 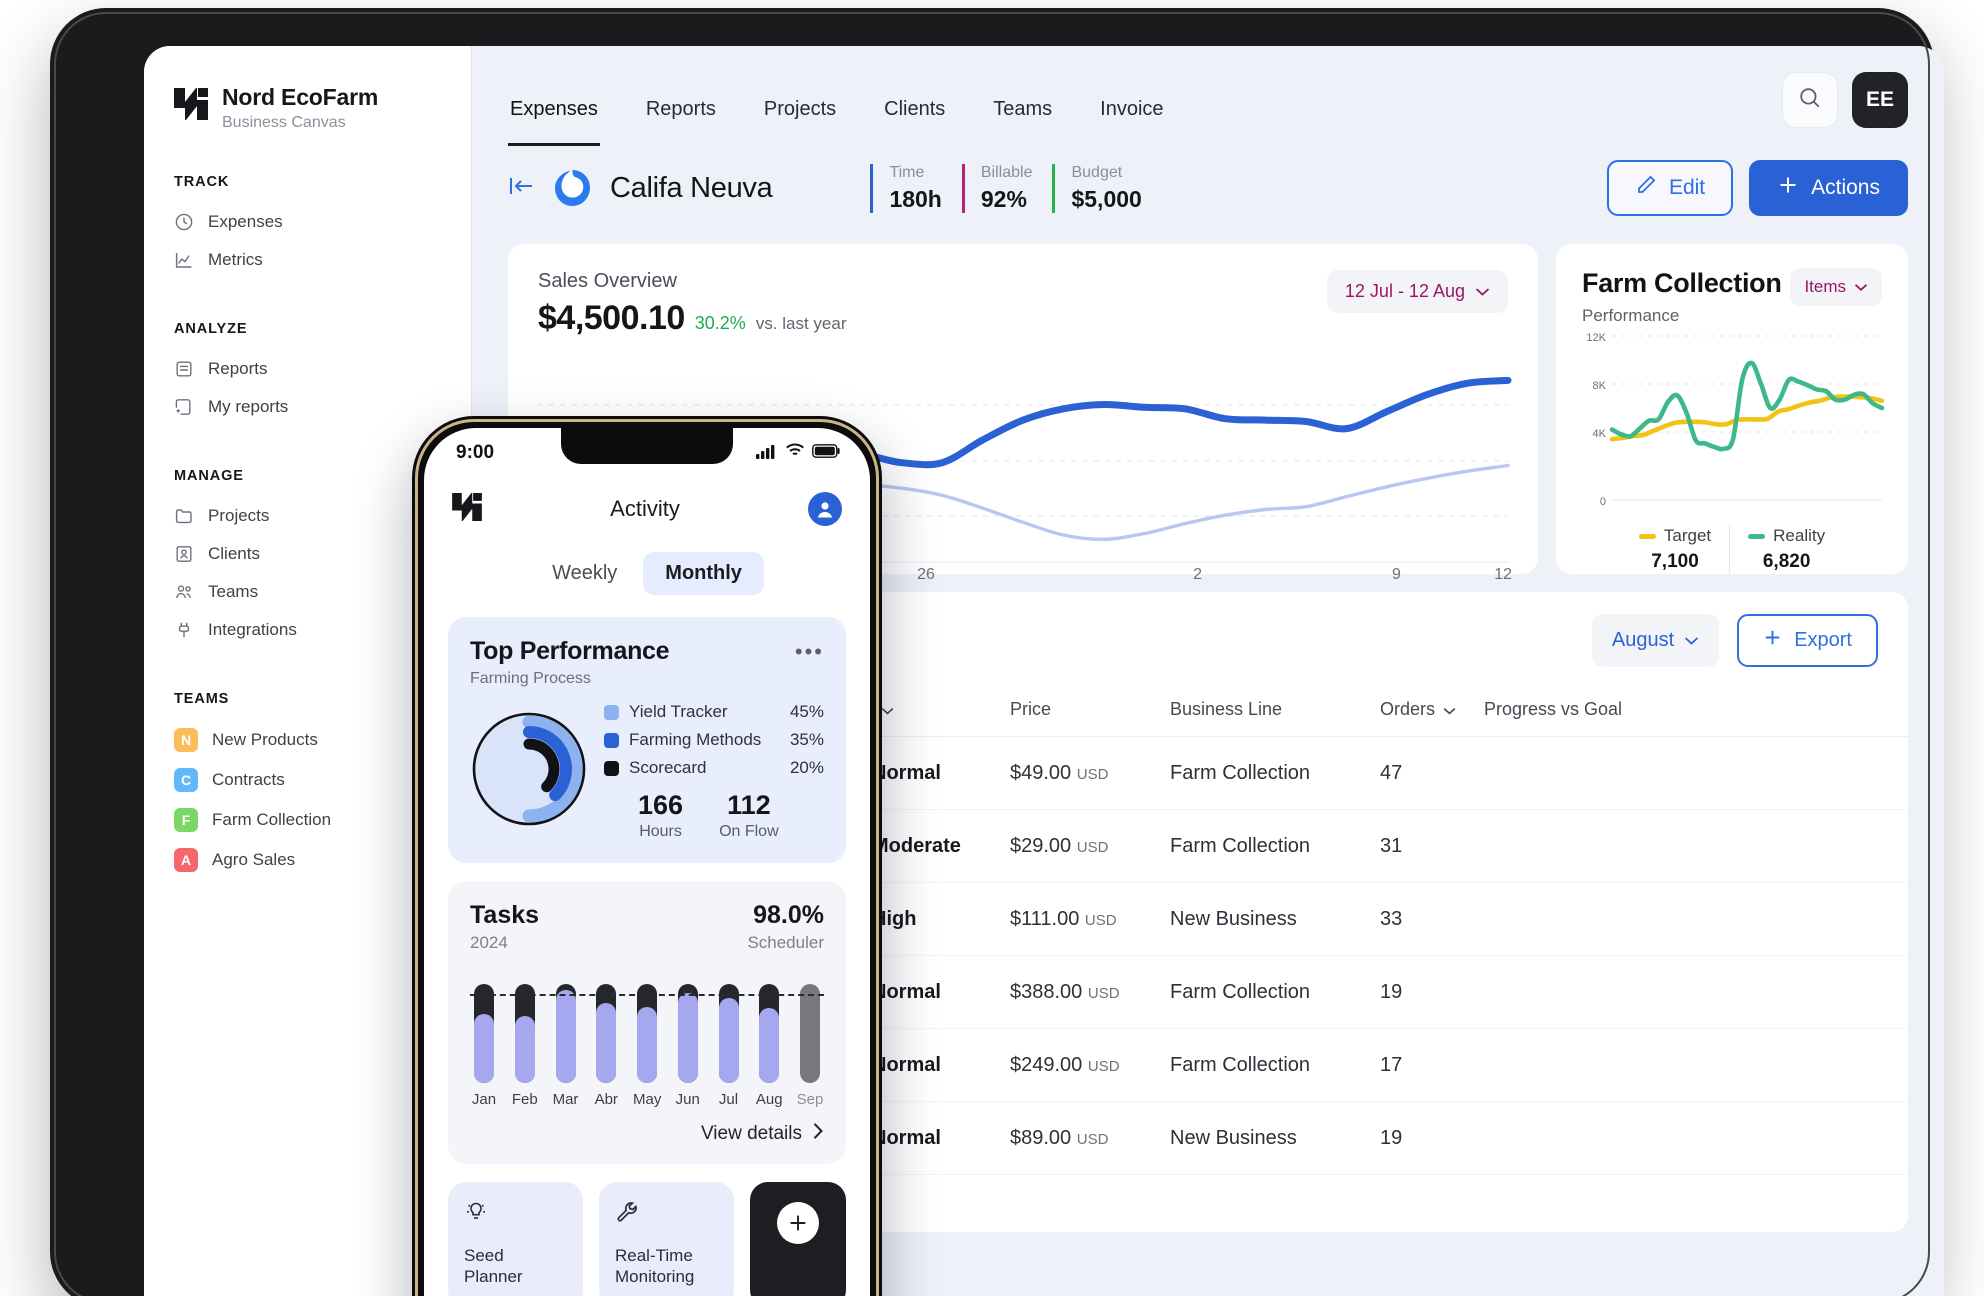 What do you see at coordinates (681, 122) in the screenshot?
I see `tab-reports: Reports` at bounding box center [681, 122].